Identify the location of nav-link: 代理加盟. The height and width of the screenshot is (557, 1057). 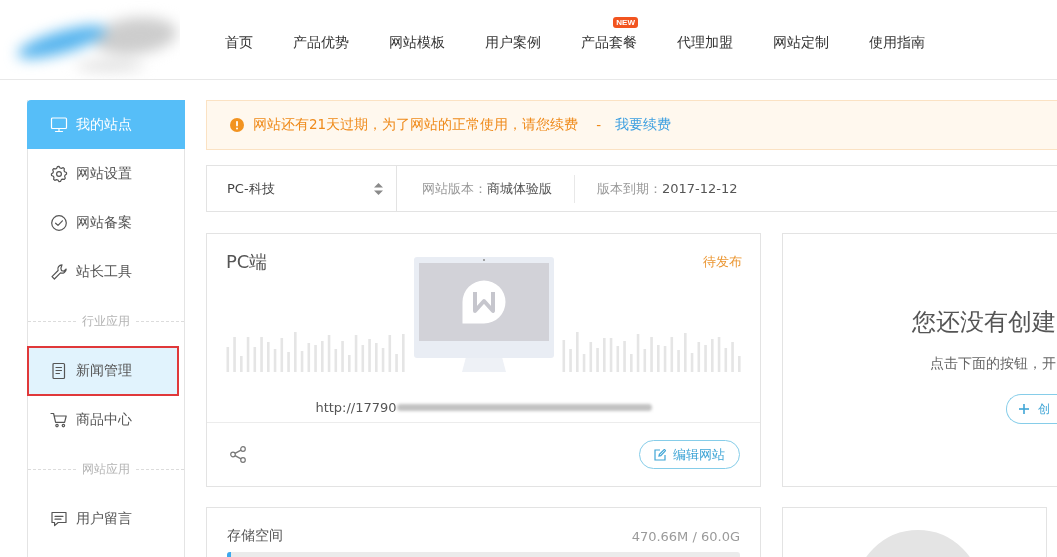
(705, 41).